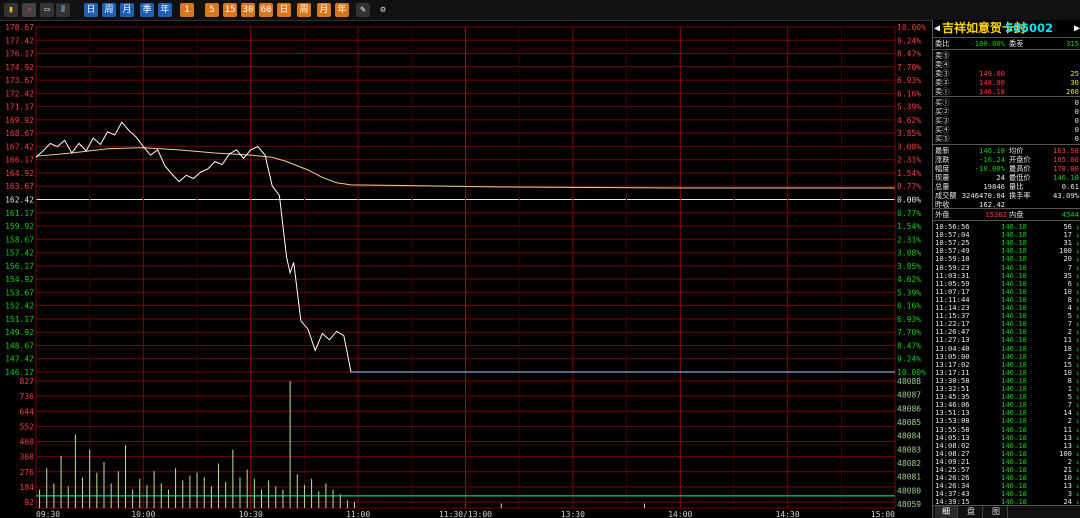 The width and height of the screenshot is (1080, 518). Describe the element at coordinates (1006, 150) in the screenshot. I see `stat-row: 最新 146.18 均价 163.58` at that location.